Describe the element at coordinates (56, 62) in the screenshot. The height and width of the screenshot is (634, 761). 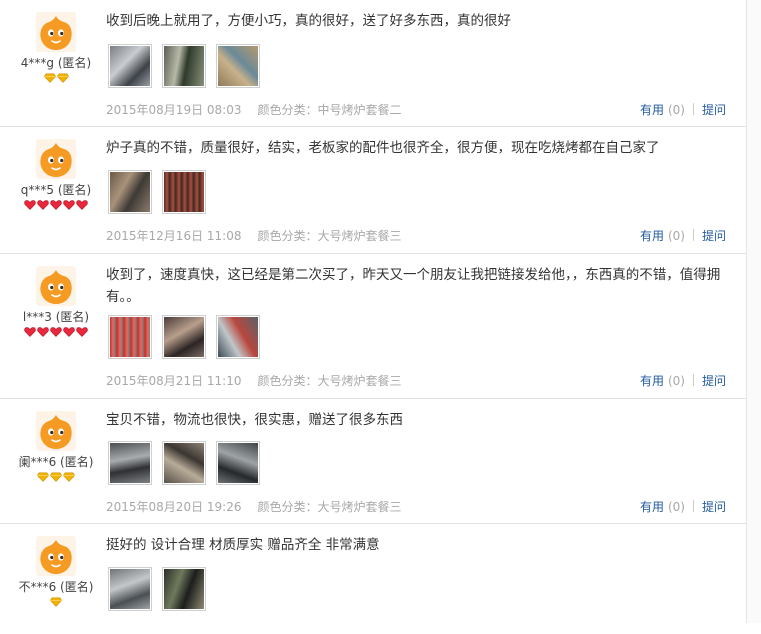
I see `reviewer-name: 4***g (匿名)` at that location.